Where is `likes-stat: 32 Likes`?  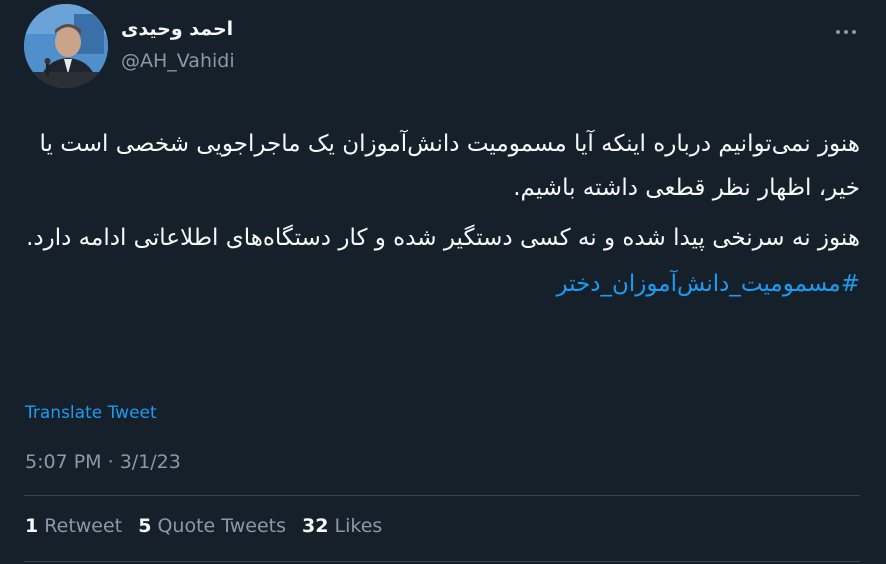
likes-stat: 32 Likes is located at coordinates (342, 526).